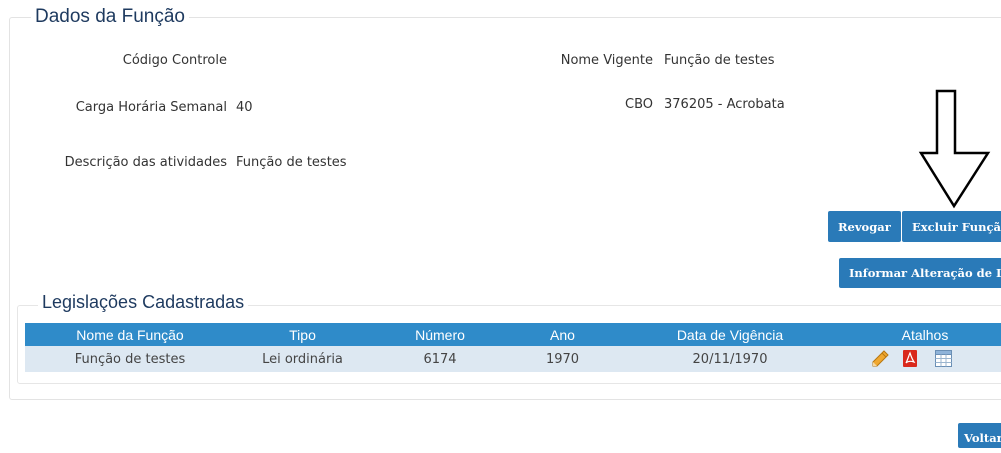 The width and height of the screenshot is (1001, 453). What do you see at coordinates (606, 60) in the screenshot?
I see `nome-vigente-label: Nome Vigente` at bounding box center [606, 60].